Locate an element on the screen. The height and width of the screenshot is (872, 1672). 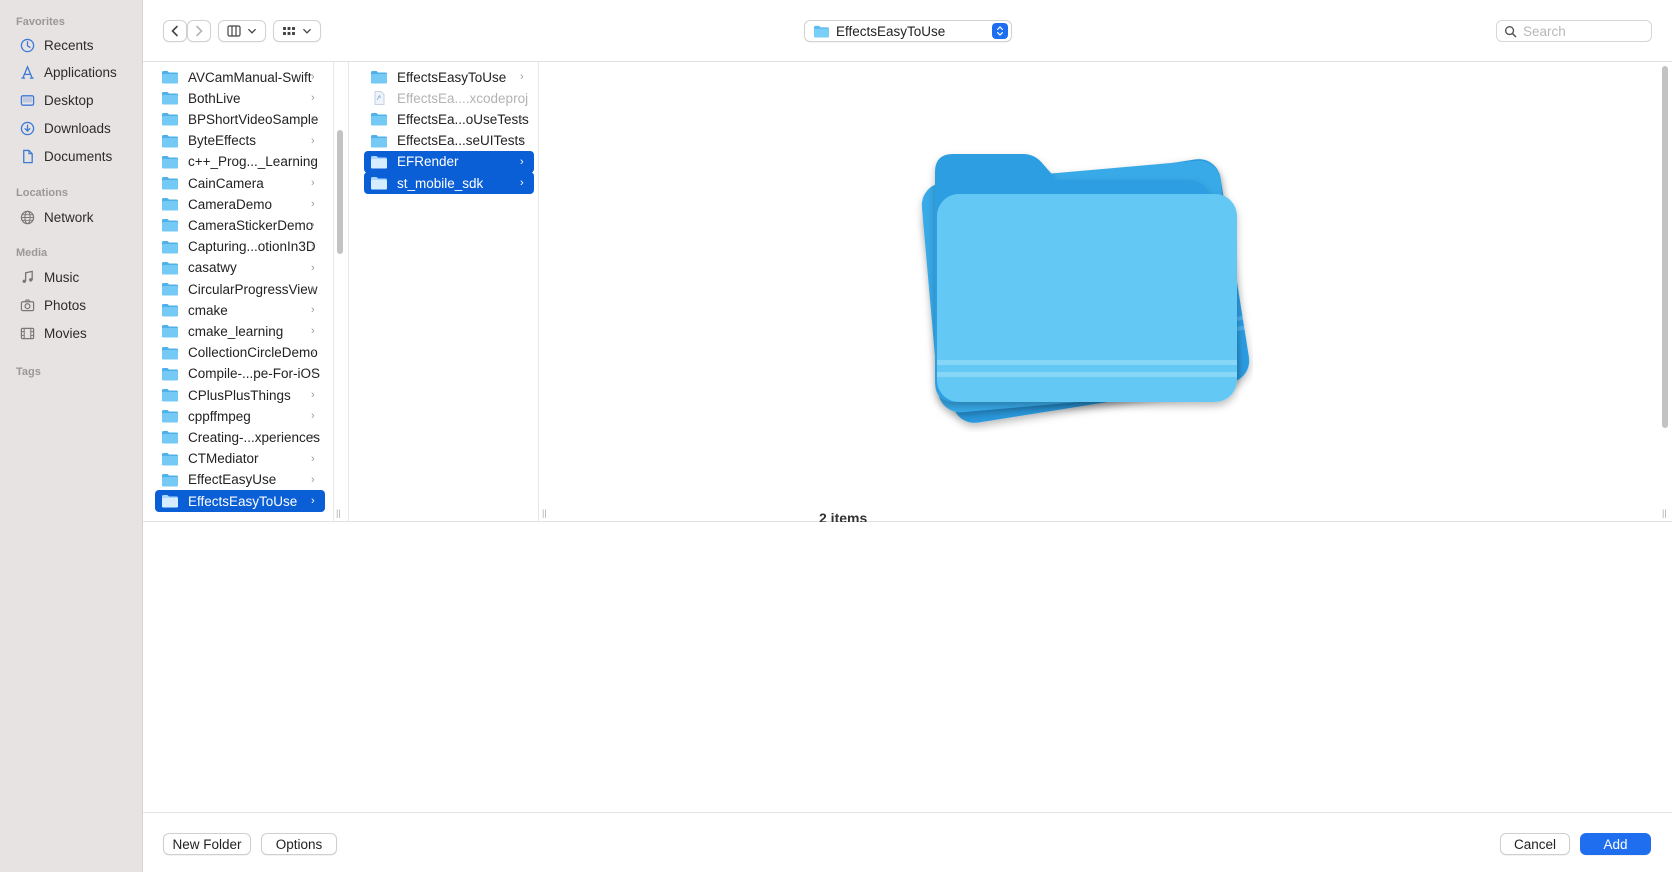
view-mode-button is located at coordinates (242, 31).